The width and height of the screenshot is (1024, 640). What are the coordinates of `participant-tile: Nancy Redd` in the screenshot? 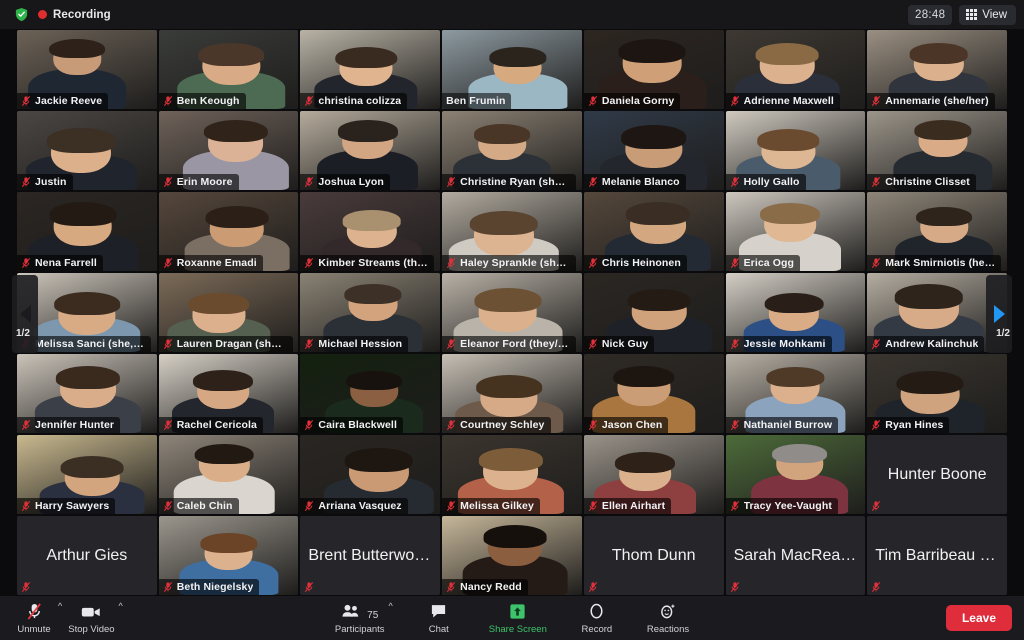 It's located at (512, 555).